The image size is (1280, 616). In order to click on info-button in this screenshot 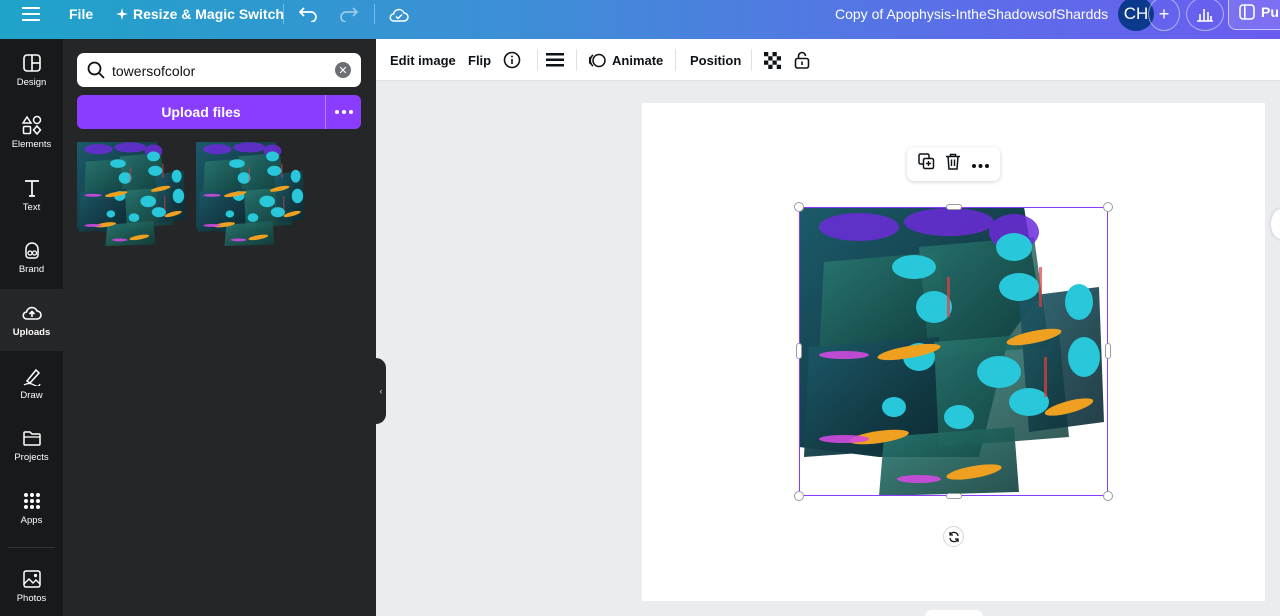, I will do `click(512, 60)`.